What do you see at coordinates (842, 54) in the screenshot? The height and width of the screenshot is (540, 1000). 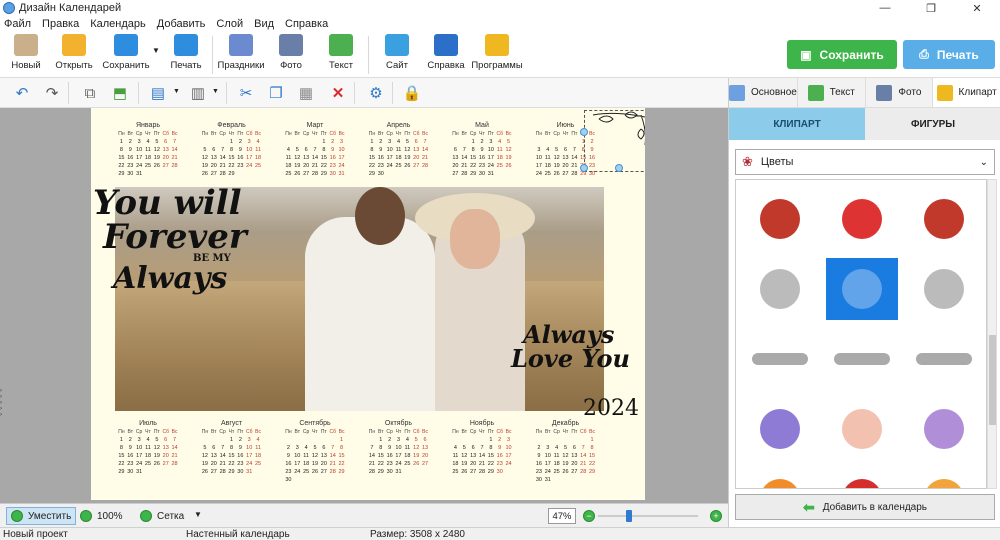 I see `save-button: ▣ Сохранить` at bounding box center [842, 54].